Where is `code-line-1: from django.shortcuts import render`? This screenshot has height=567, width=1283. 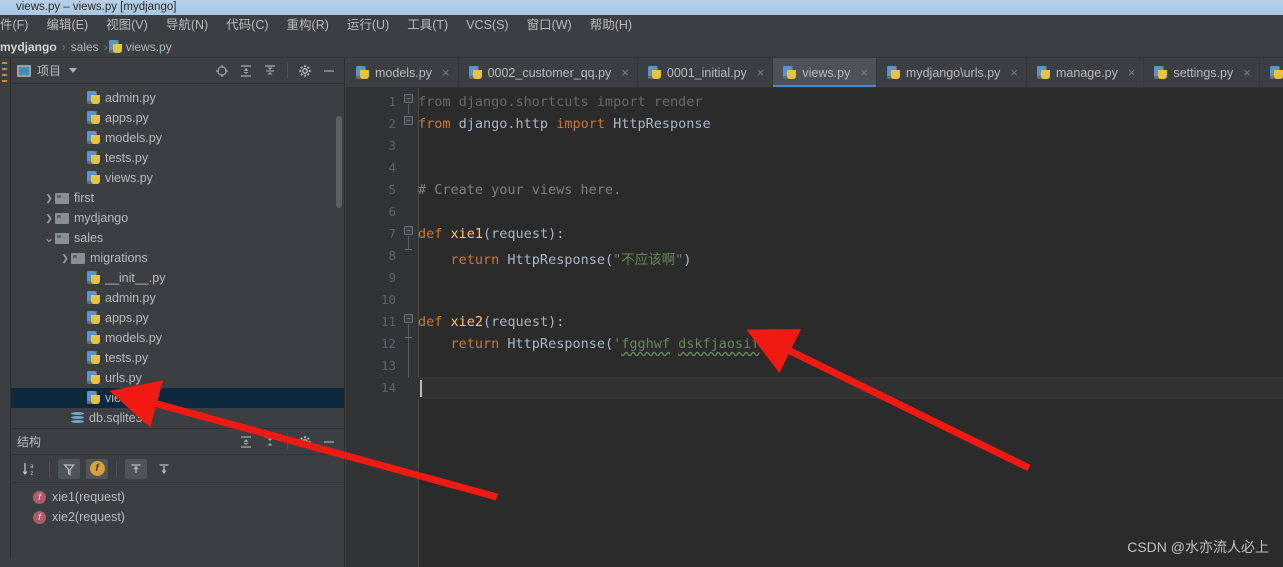
code-line-1: from django.shortcuts import render is located at coordinates (560, 102).